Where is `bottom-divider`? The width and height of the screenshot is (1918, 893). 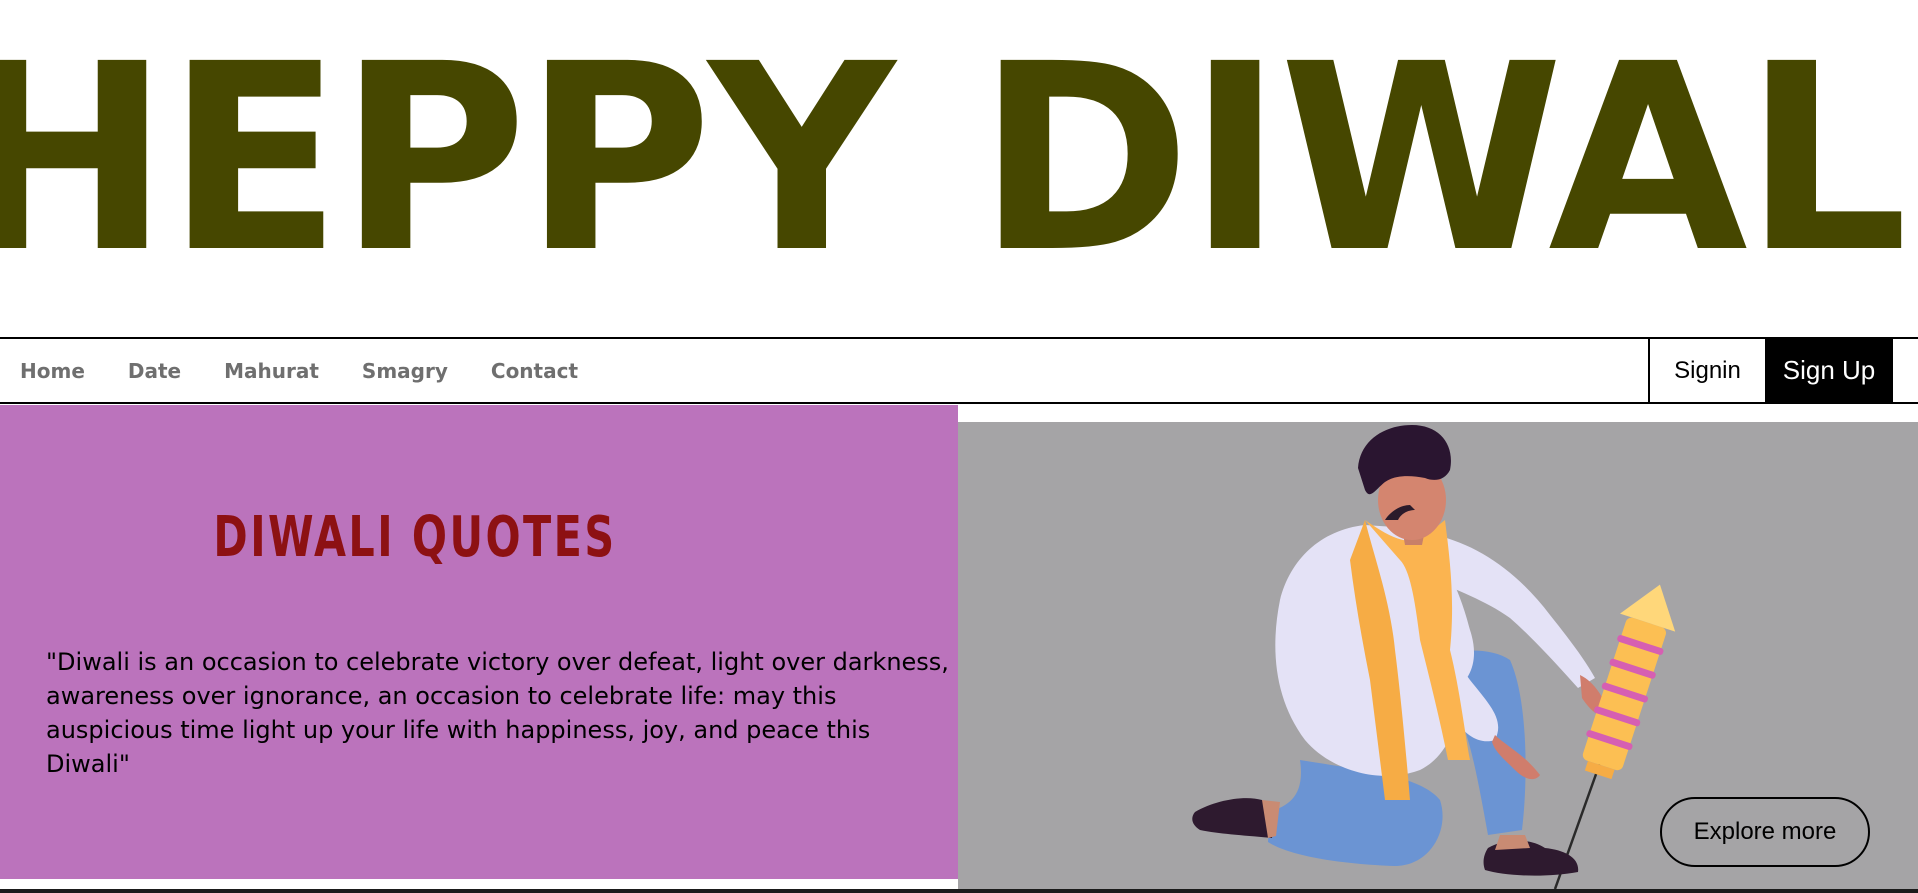
bottom-divider is located at coordinates (959, 891).